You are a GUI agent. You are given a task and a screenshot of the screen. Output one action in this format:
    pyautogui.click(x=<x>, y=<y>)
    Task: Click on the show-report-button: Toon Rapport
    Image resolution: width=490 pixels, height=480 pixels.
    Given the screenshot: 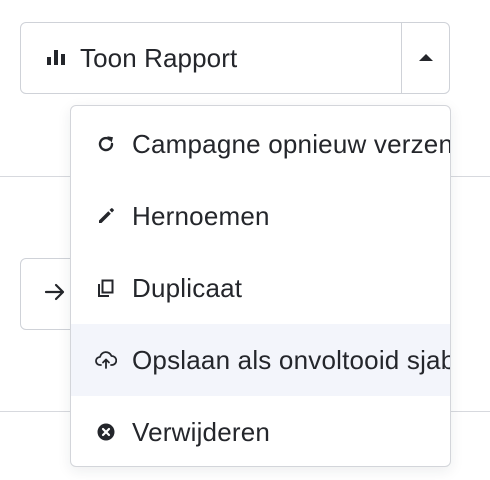 What is the action you would take?
    pyautogui.click(x=211, y=58)
    